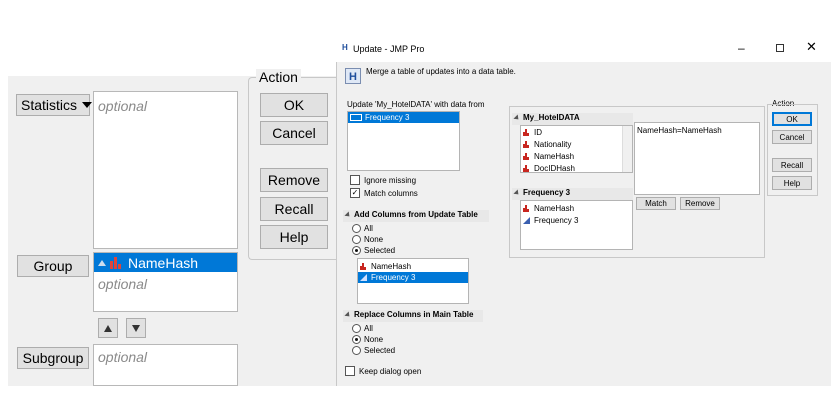  I want to click on main-table-name: My_HotelDATA, so click(551, 117).